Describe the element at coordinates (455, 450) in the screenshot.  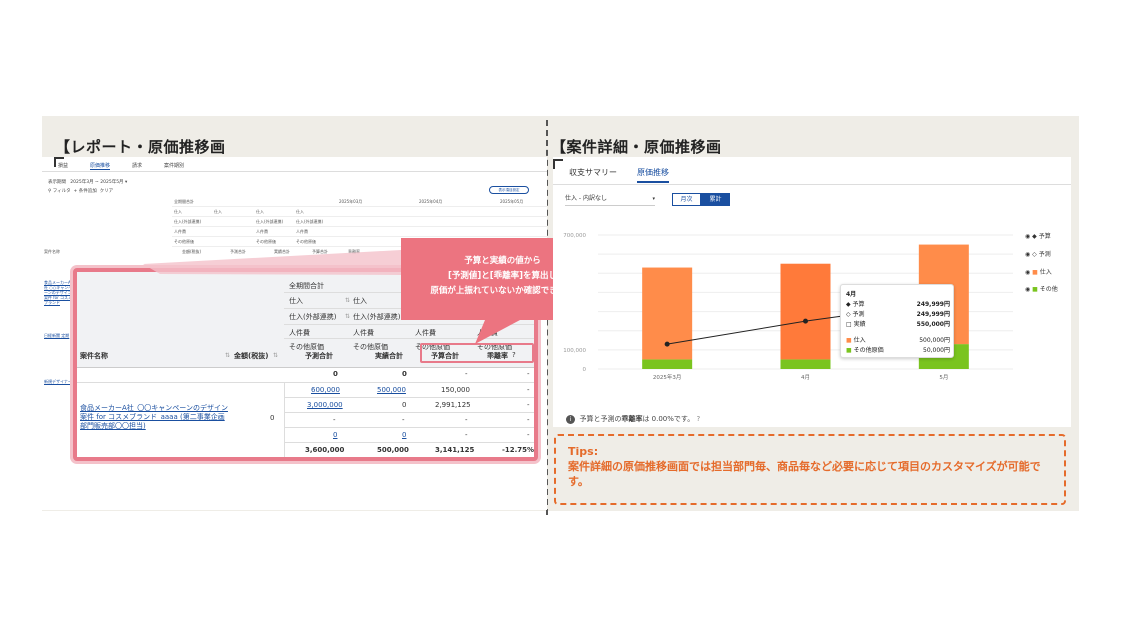
I see `budget-total: 3,141,125` at that location.